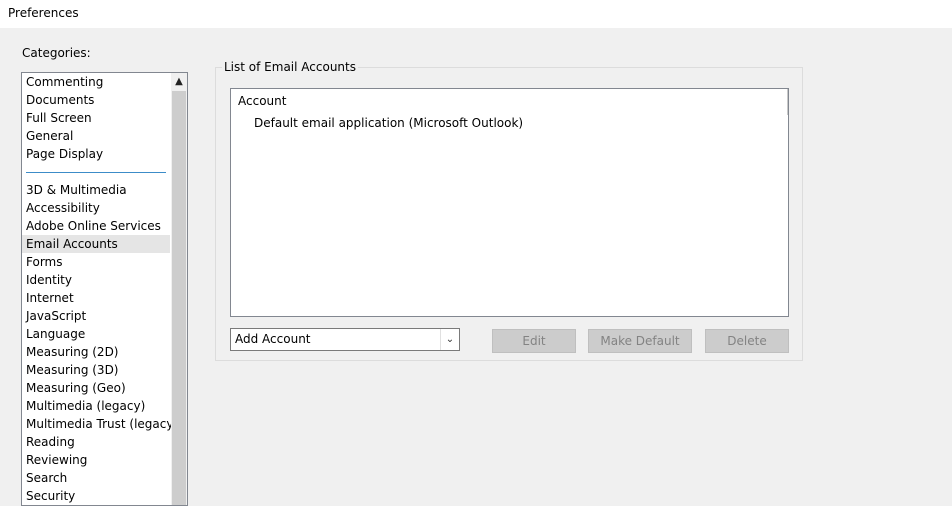  What do you see at coordinates (96, 496) in the screenshot?
I see `category-item: Security` at bounding box center [96, 496].